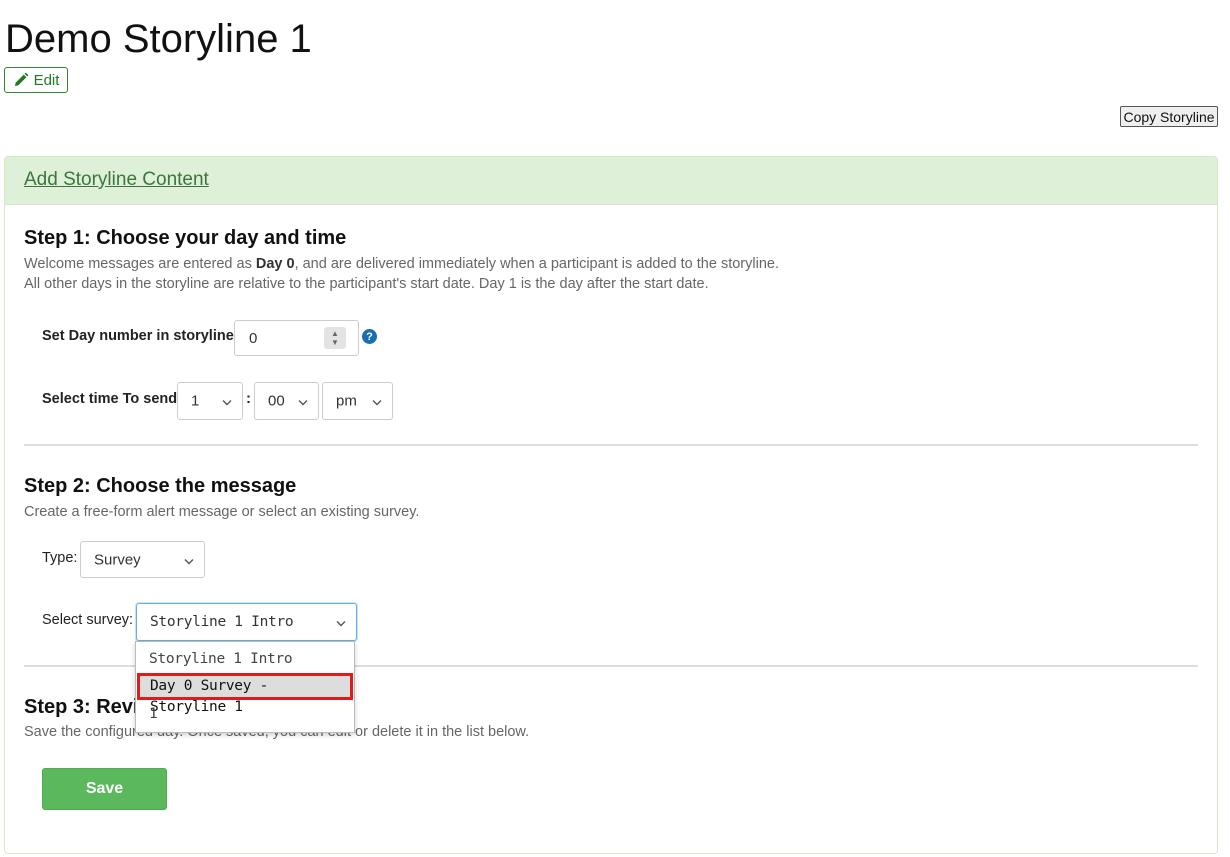 The image size is (1230, 857). Describe the element at coordinates (112, 399) in the screenshot. I see `time-label: Select time To send:` at that location.